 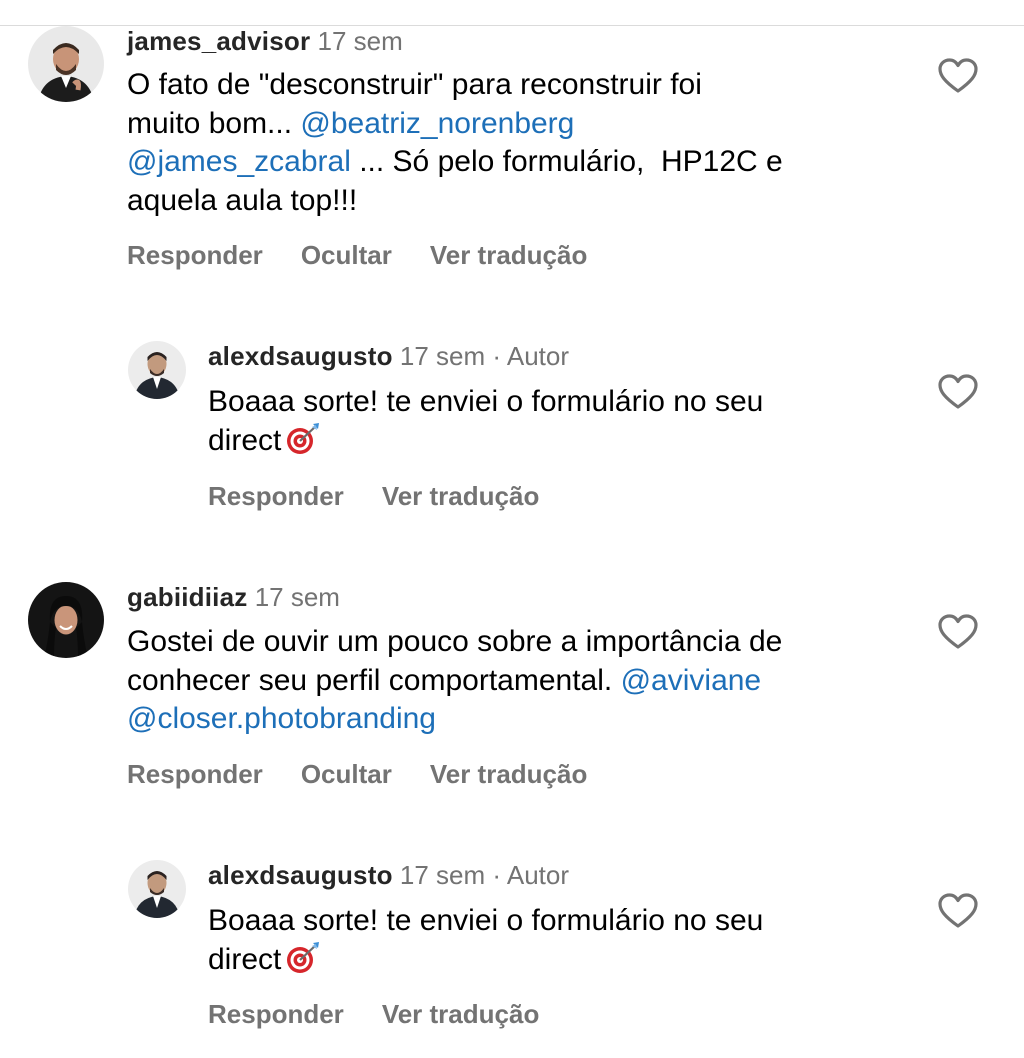 I want to click on username: gabiidiiaz, so click(x=187, y=597).